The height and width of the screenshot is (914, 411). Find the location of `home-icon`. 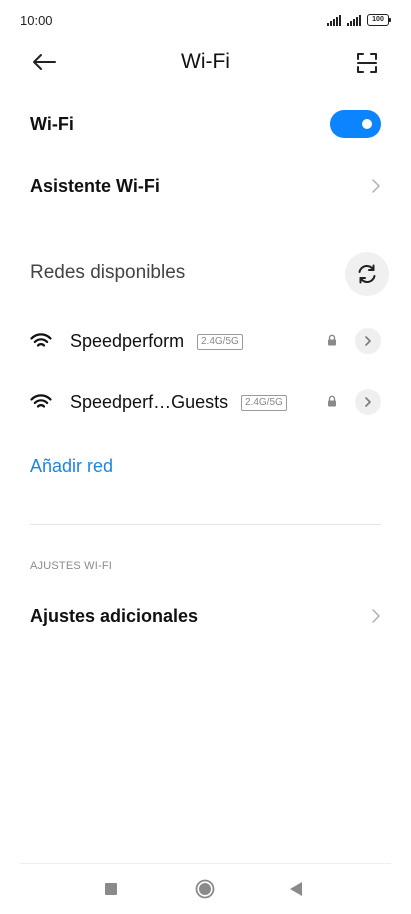

home-icon is located at coordinates (205, 889).